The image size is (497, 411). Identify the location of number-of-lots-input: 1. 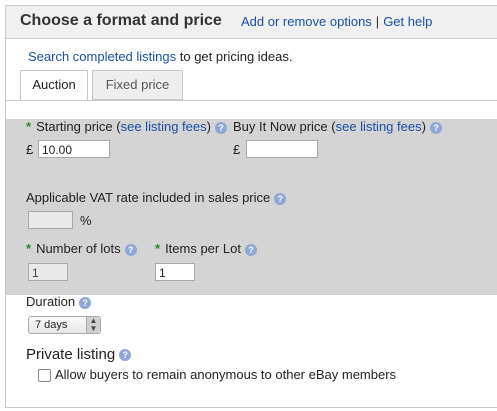
(48, 272).